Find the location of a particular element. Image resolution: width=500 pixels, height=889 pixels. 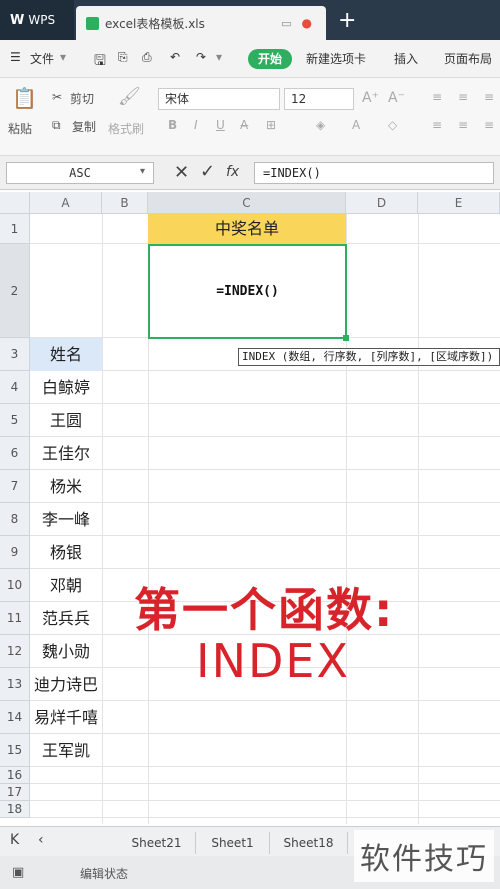

underline-icon: U is located at coordinates (220, 125).